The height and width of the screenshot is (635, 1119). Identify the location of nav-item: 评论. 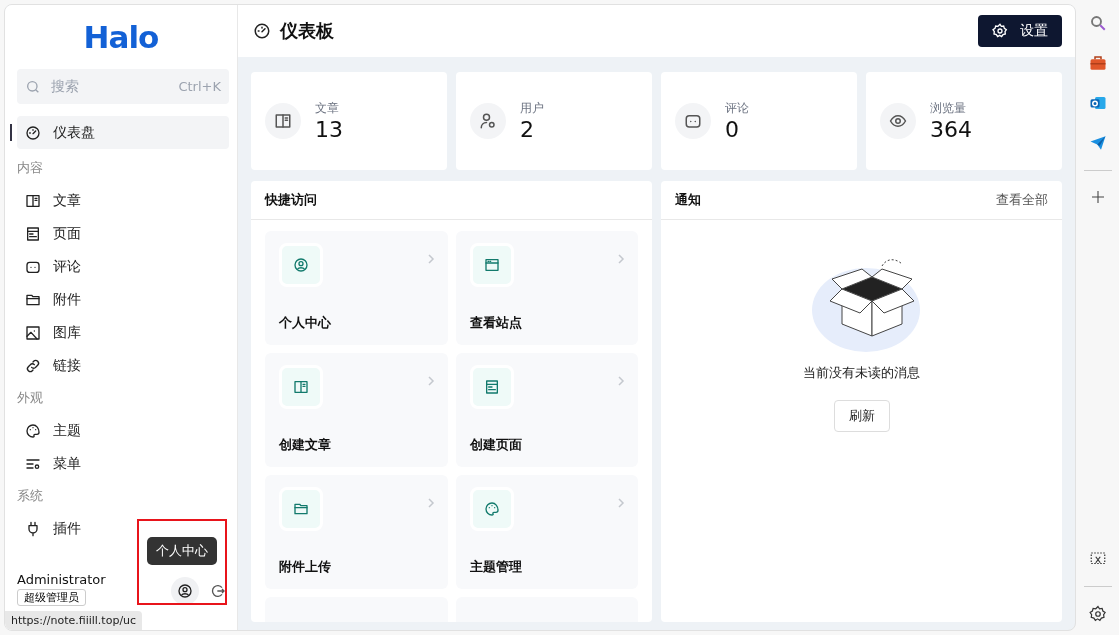
(123, 266).